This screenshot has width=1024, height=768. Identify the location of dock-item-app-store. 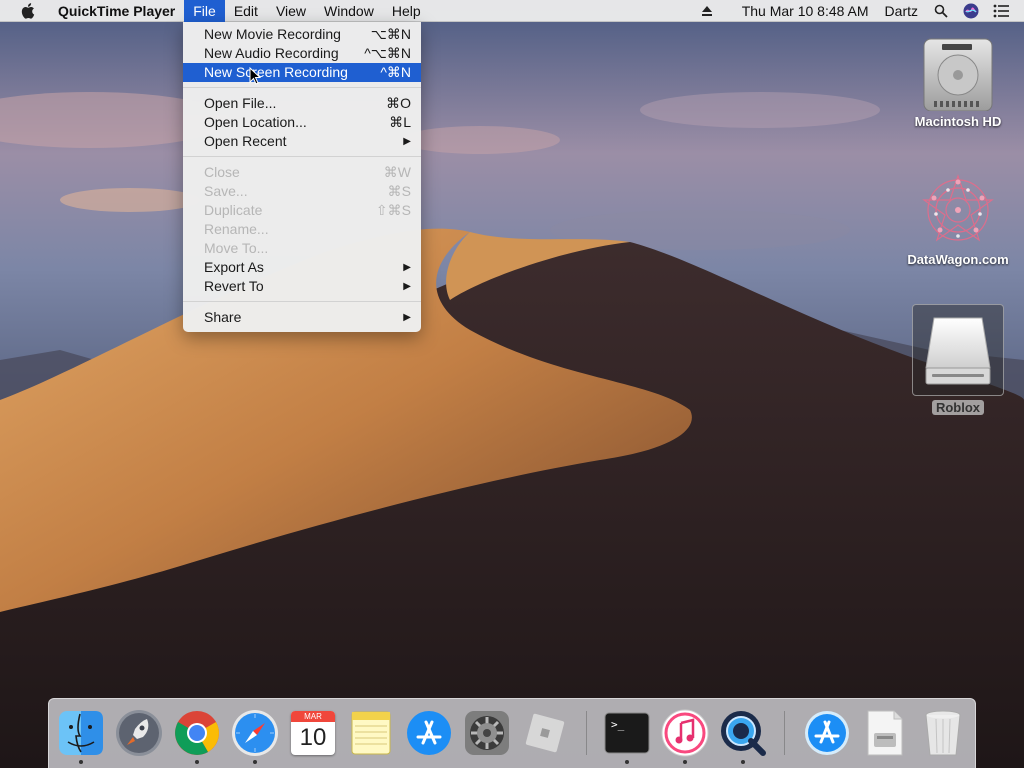
(429, 733).